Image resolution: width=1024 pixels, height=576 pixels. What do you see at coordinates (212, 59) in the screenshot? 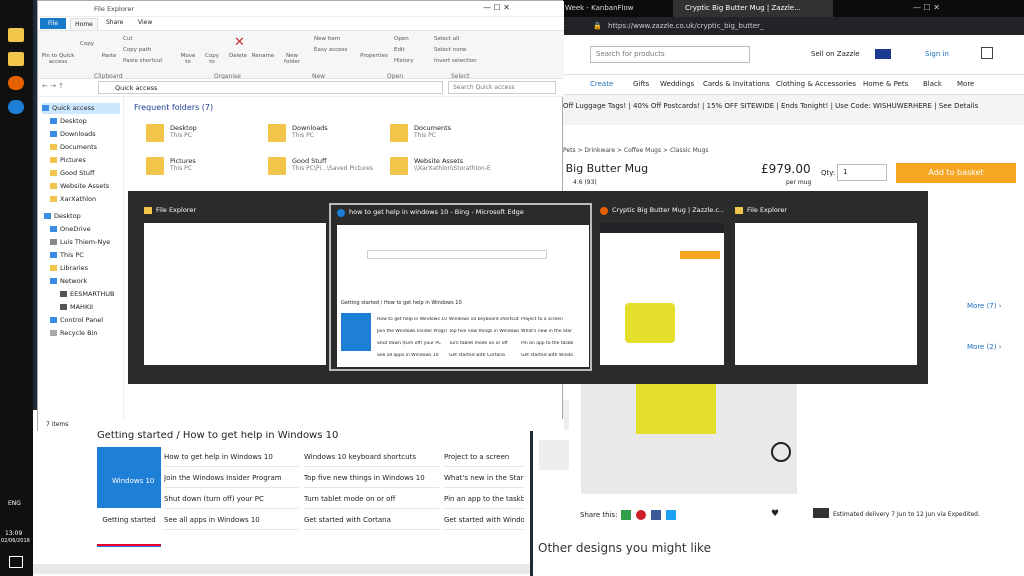
I see `copy-to-button: Copy to` at bounding box center [212, 59].